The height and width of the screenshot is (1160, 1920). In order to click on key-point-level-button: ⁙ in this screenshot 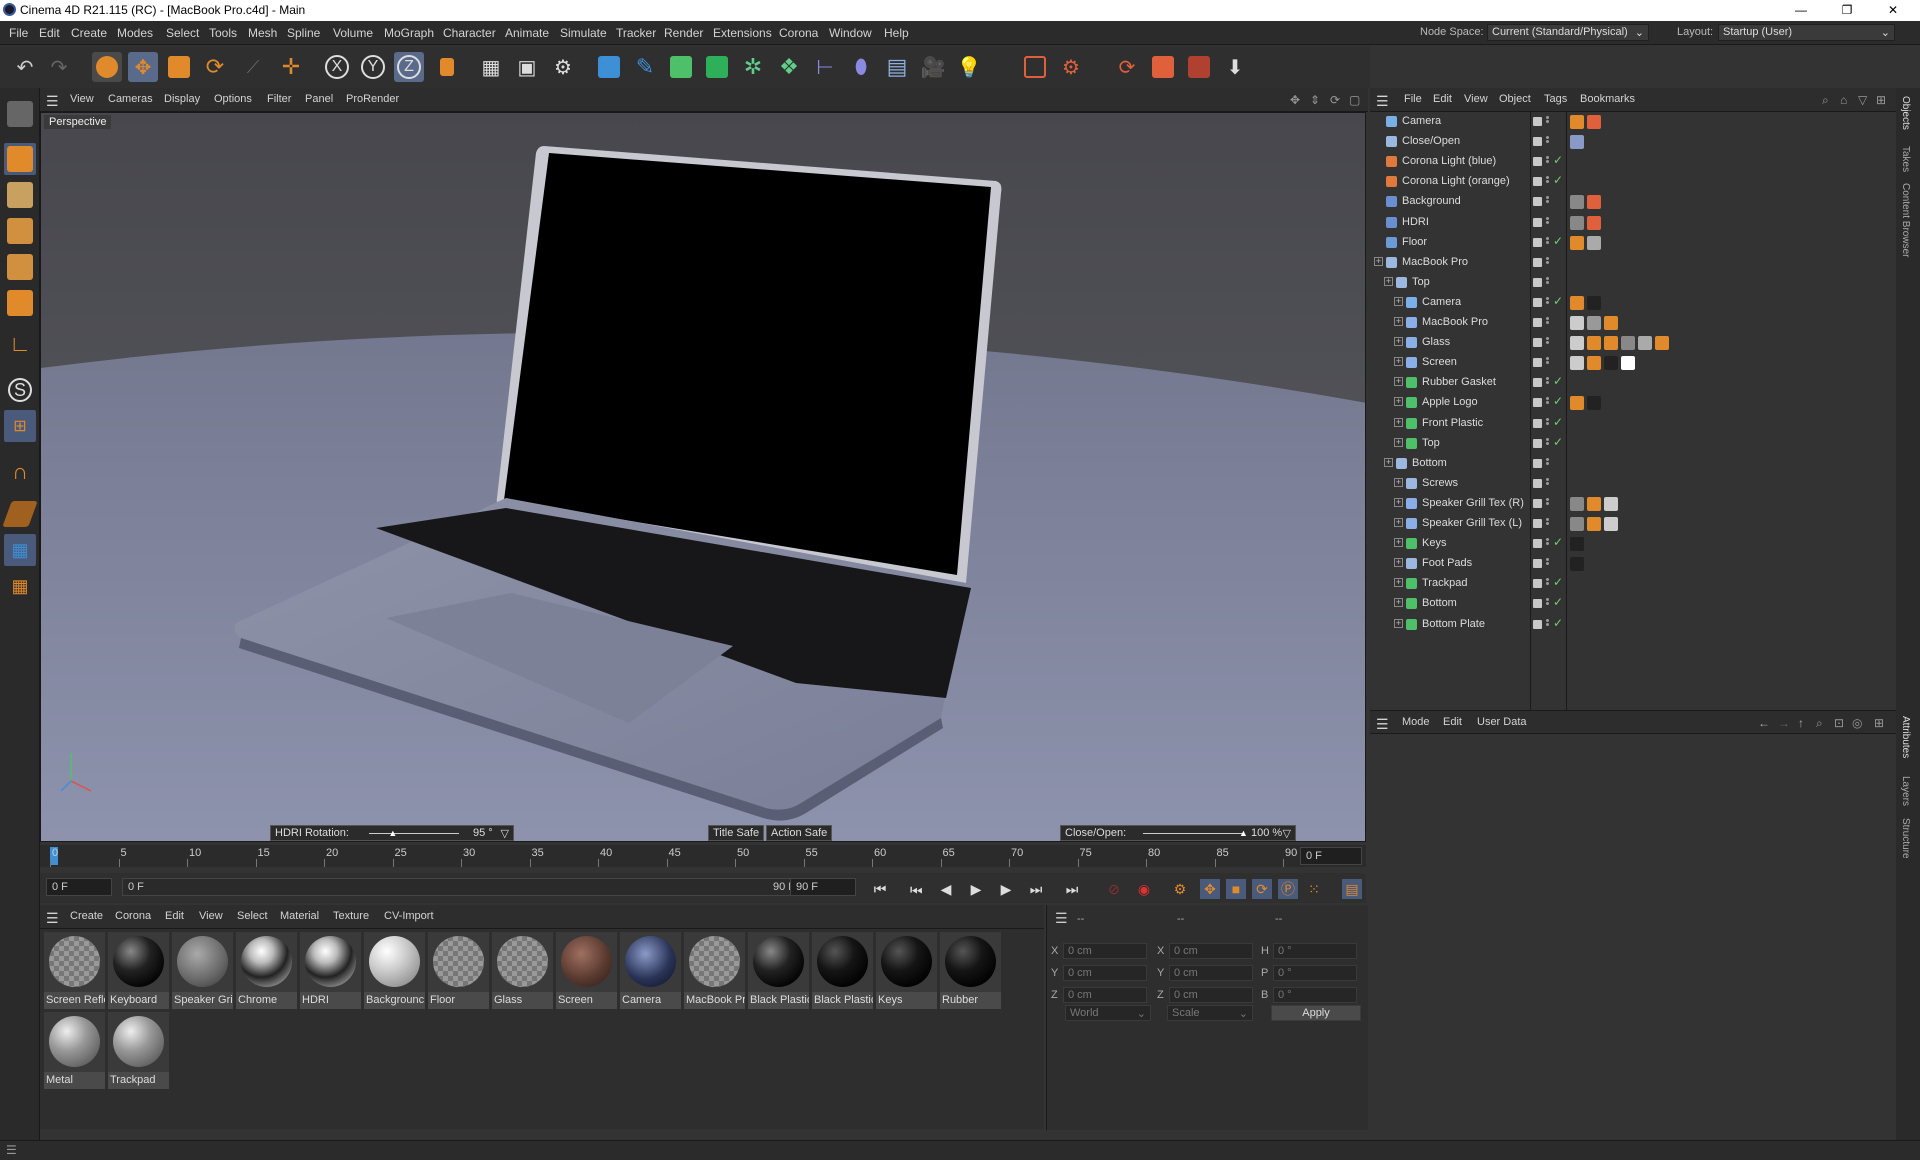, I will do `click(1314, 889)`.